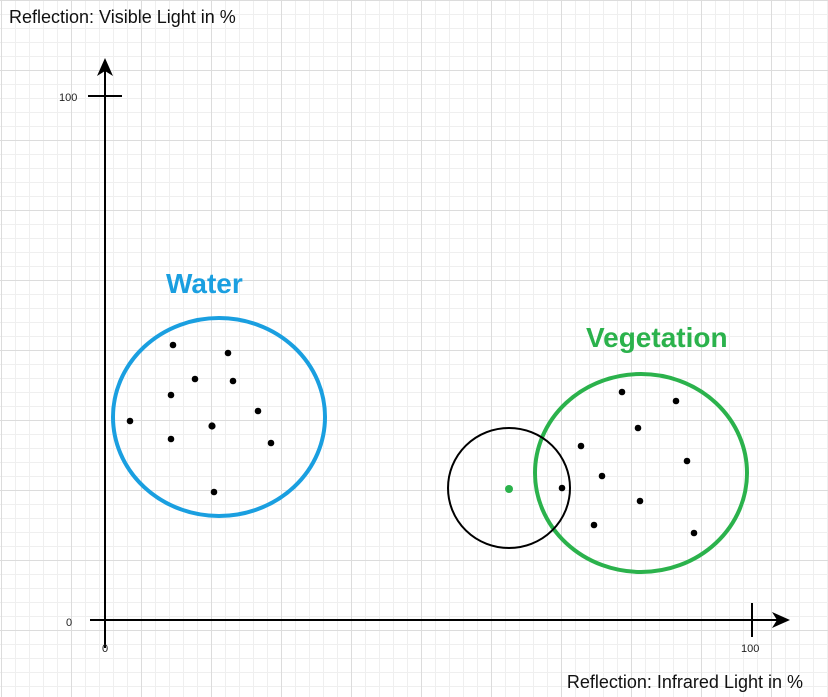  What do you see at coordinates (122, 17) in the screenshot?
I see `y-axis-title: Reflection: Visible Light in %` at bounding box center [122, 17].